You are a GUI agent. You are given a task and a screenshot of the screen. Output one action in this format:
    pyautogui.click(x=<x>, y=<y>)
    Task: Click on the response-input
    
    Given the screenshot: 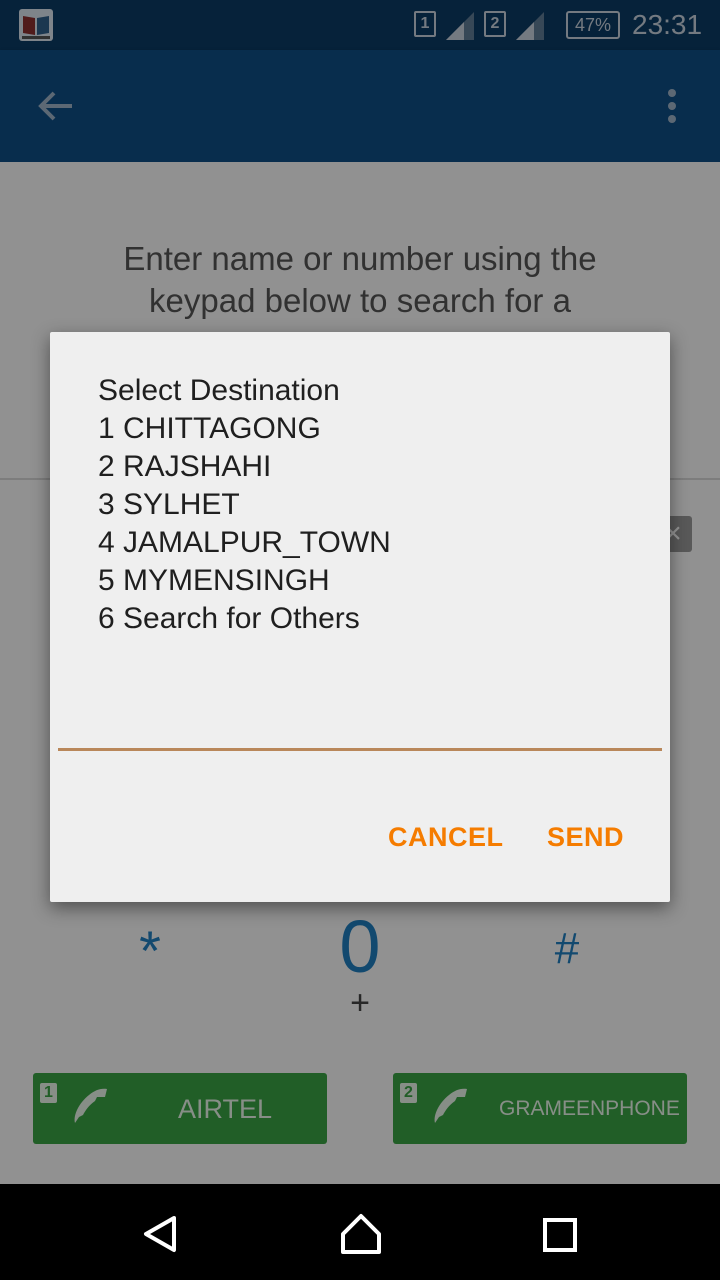 What is the action you would take?
    pyautogui.click(x=360, y=719)
    